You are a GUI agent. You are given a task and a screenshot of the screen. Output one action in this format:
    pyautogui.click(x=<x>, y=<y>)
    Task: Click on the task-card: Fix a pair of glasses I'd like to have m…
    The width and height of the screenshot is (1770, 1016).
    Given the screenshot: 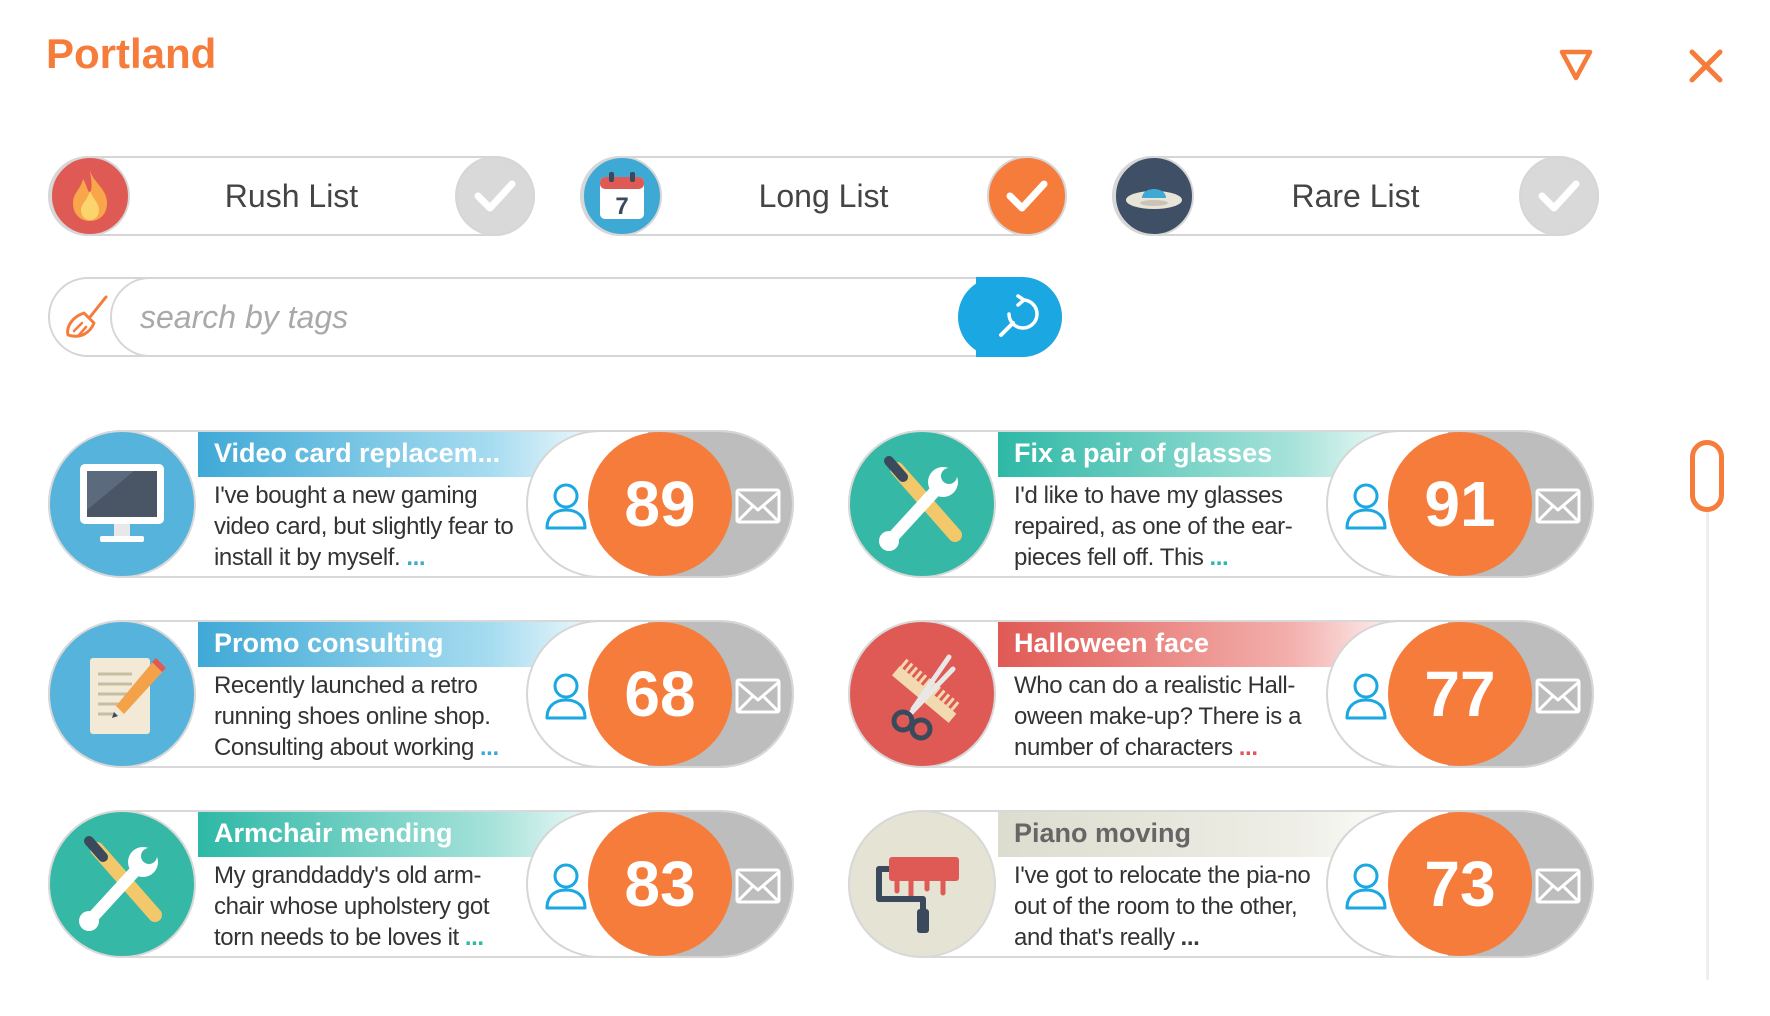 What is the action you would take?
    pyautogui.click(x=1221, y=504)
    